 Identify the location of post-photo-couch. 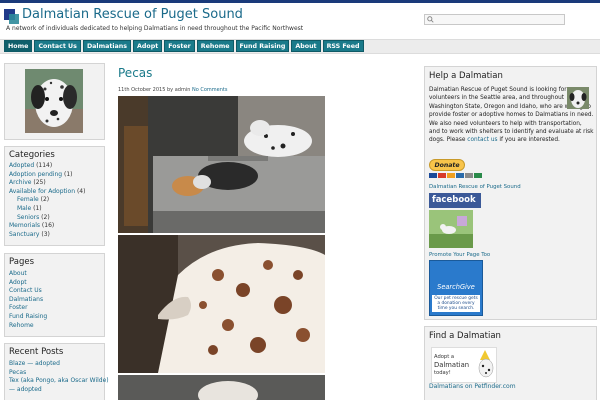
(221, 164).